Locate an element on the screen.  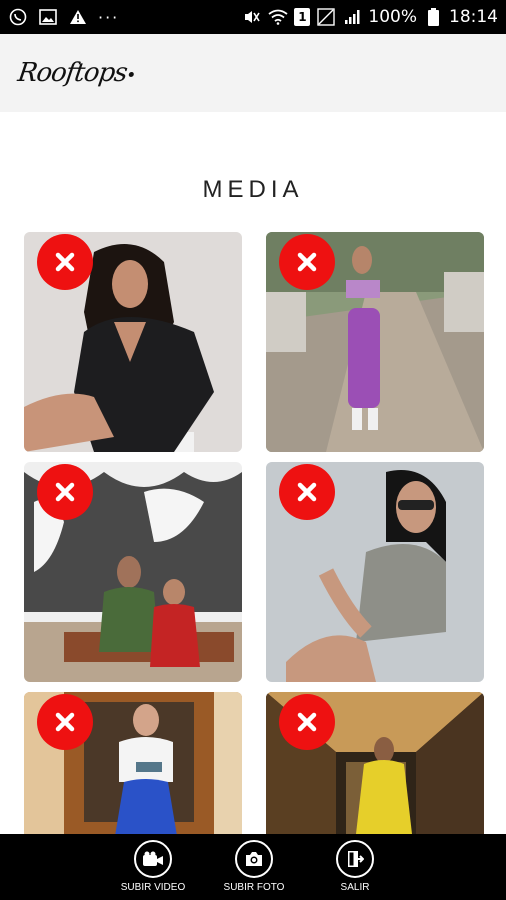
page-title: MEDIA is located at coordinates (253, 189).